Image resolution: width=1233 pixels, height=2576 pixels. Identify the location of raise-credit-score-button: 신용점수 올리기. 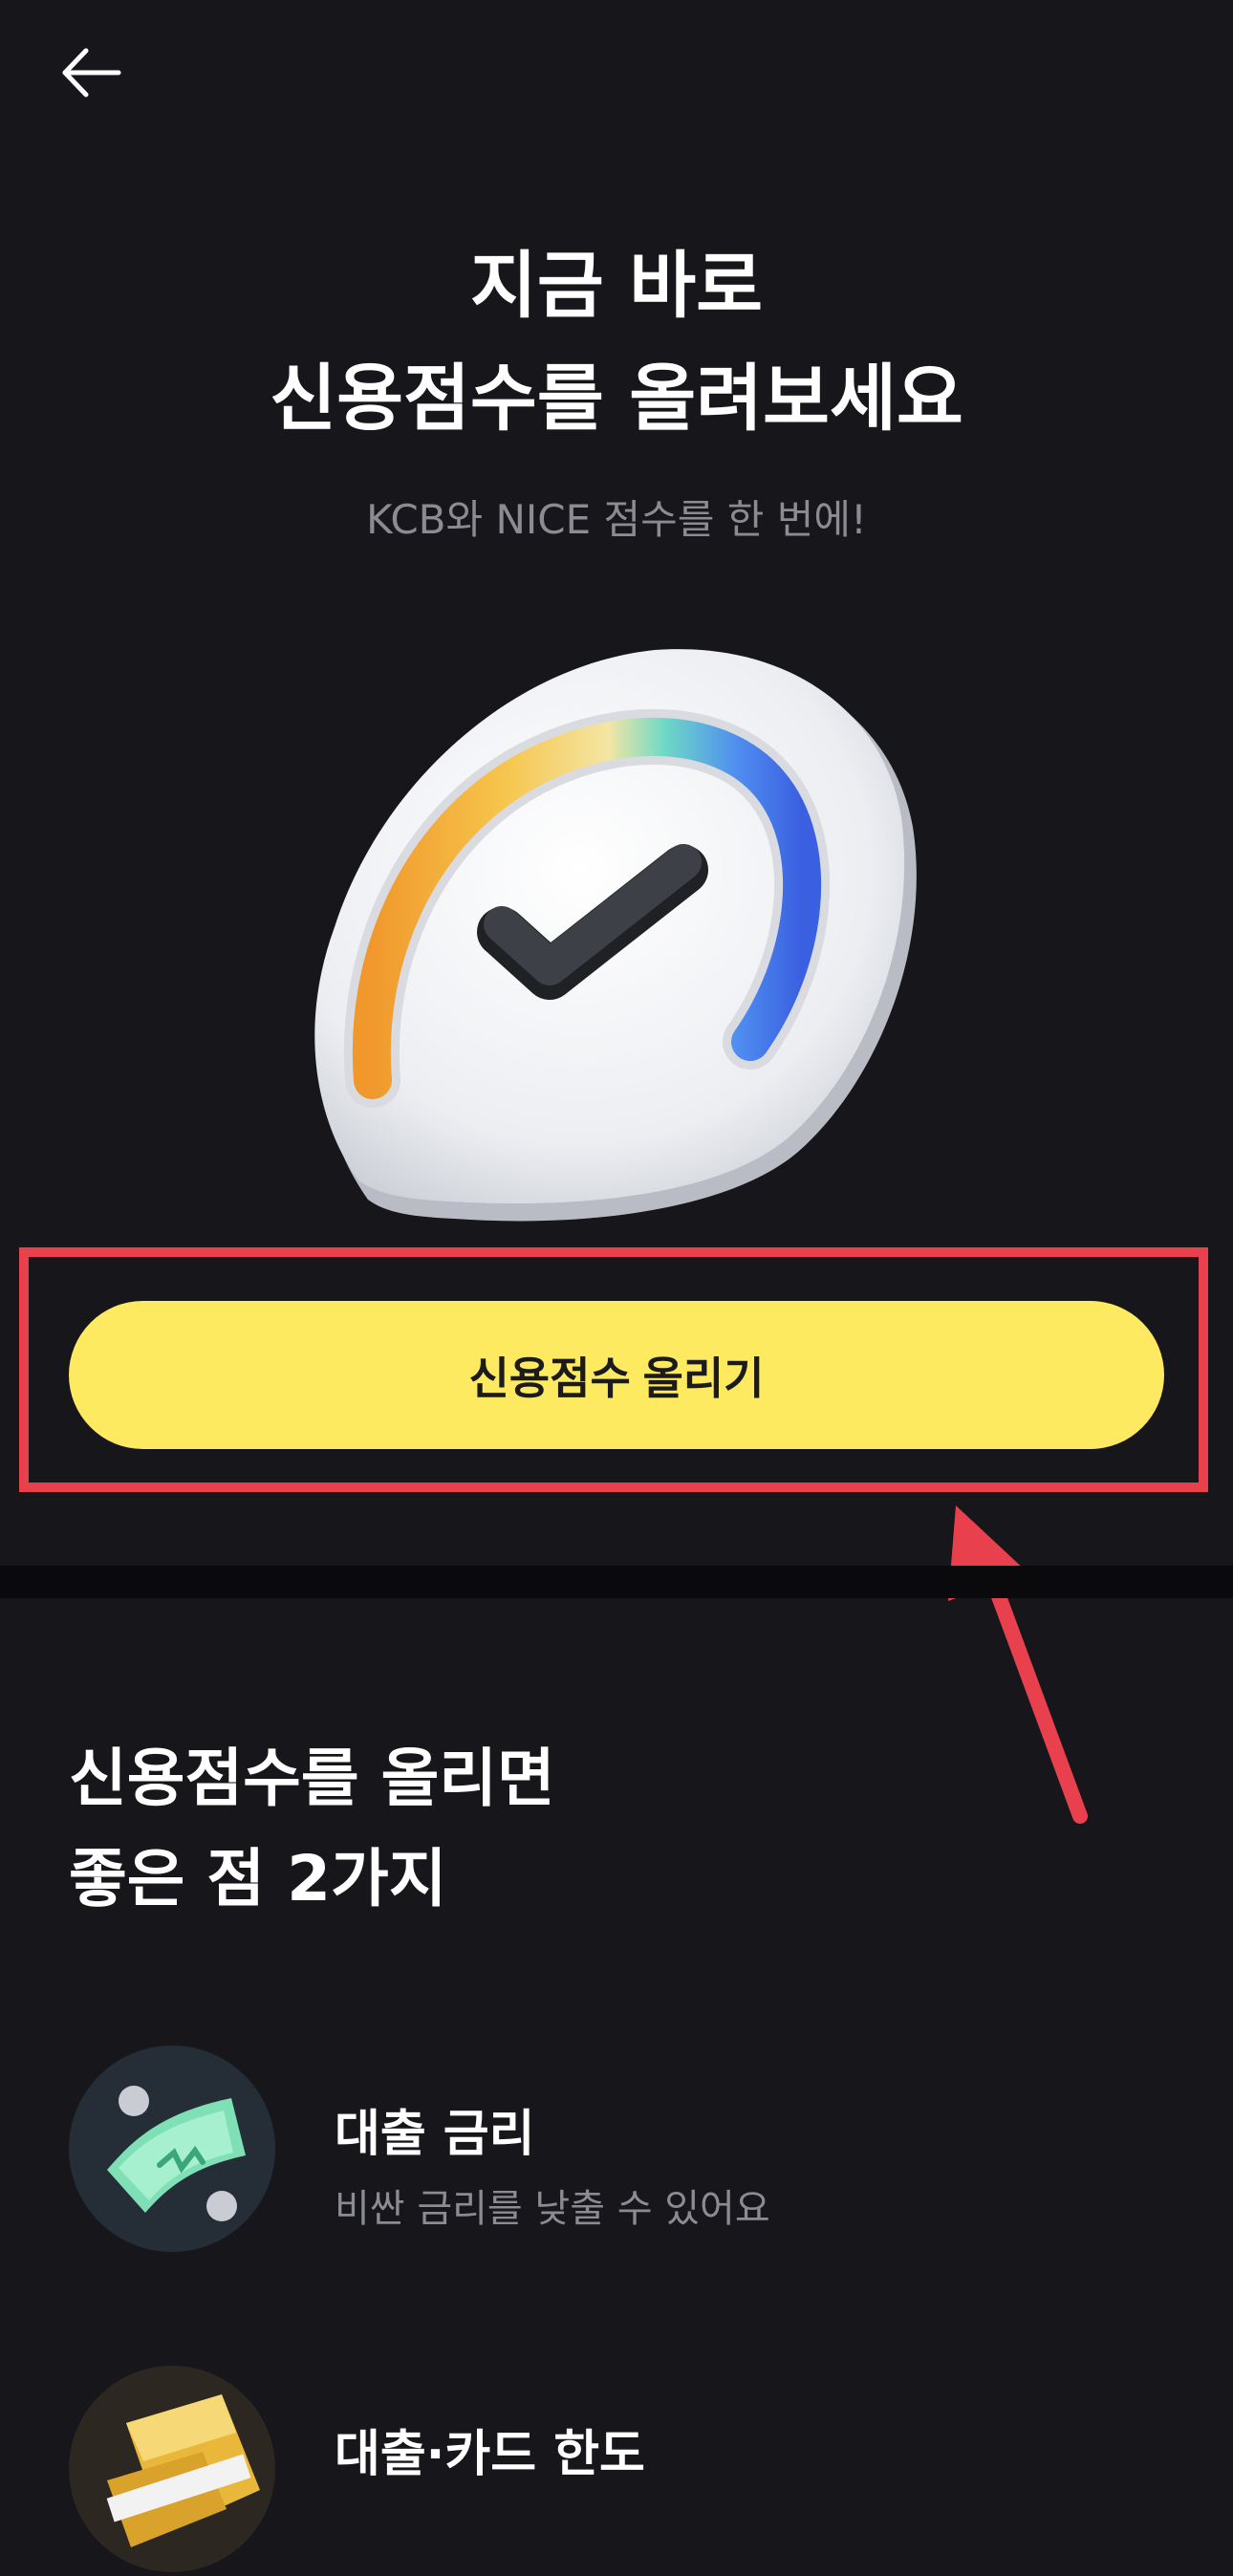
(616, 1375).